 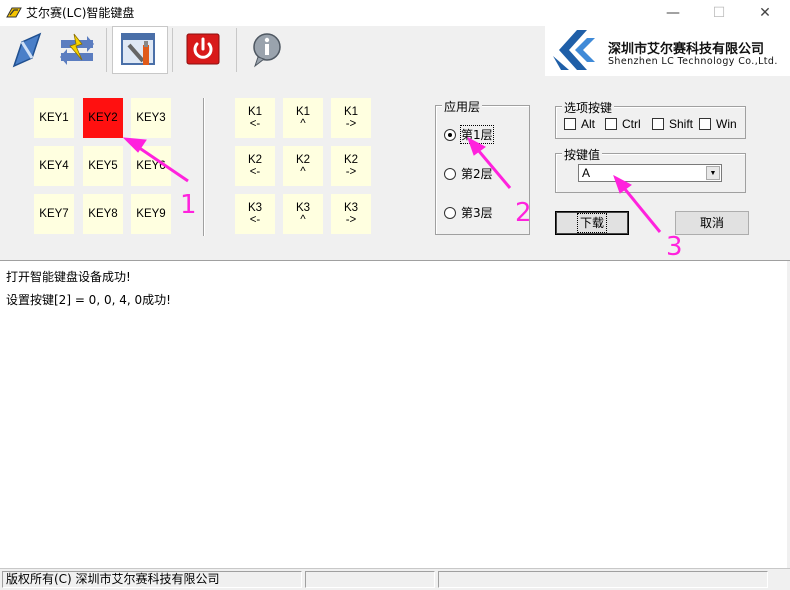 I want to click on log-line: 设置按键[2] = 0, 0, 4, 0成功!, so click(x=88, y=300).